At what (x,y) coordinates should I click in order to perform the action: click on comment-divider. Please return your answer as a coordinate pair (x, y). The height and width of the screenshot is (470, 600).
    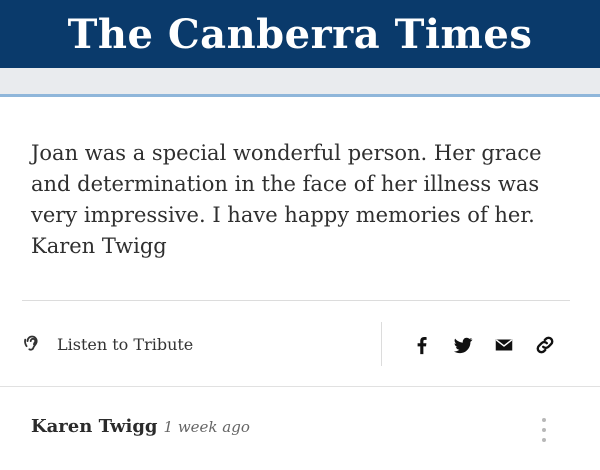
    Looking at the image, I should click on (300, 386).